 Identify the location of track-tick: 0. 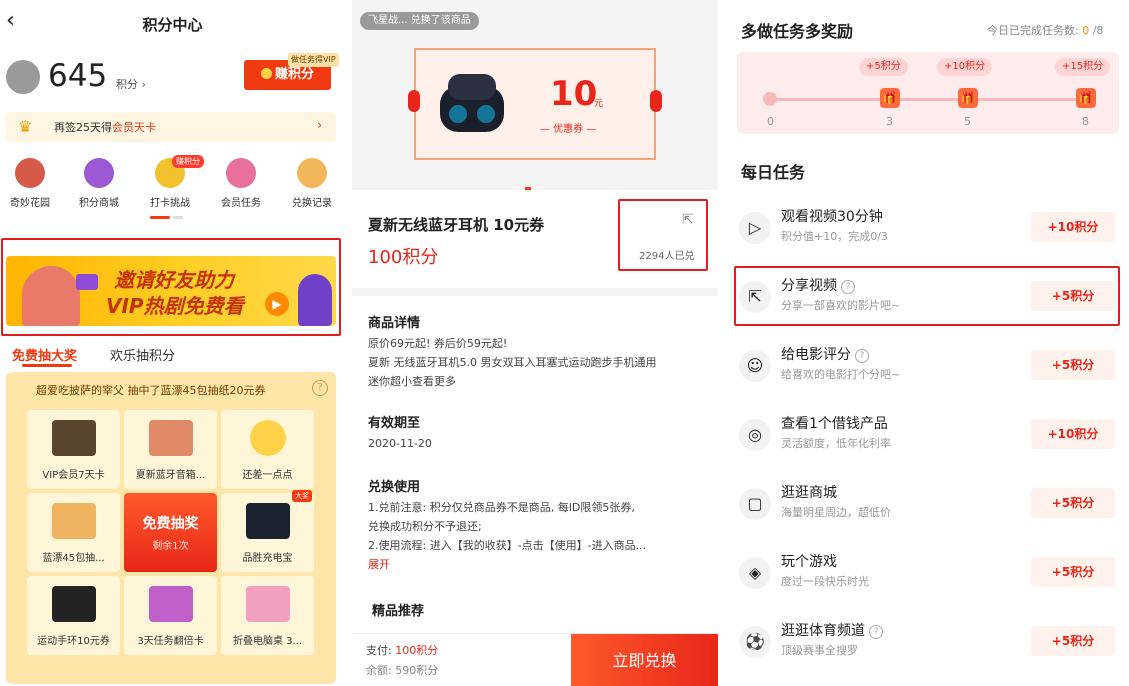
(770, 121).